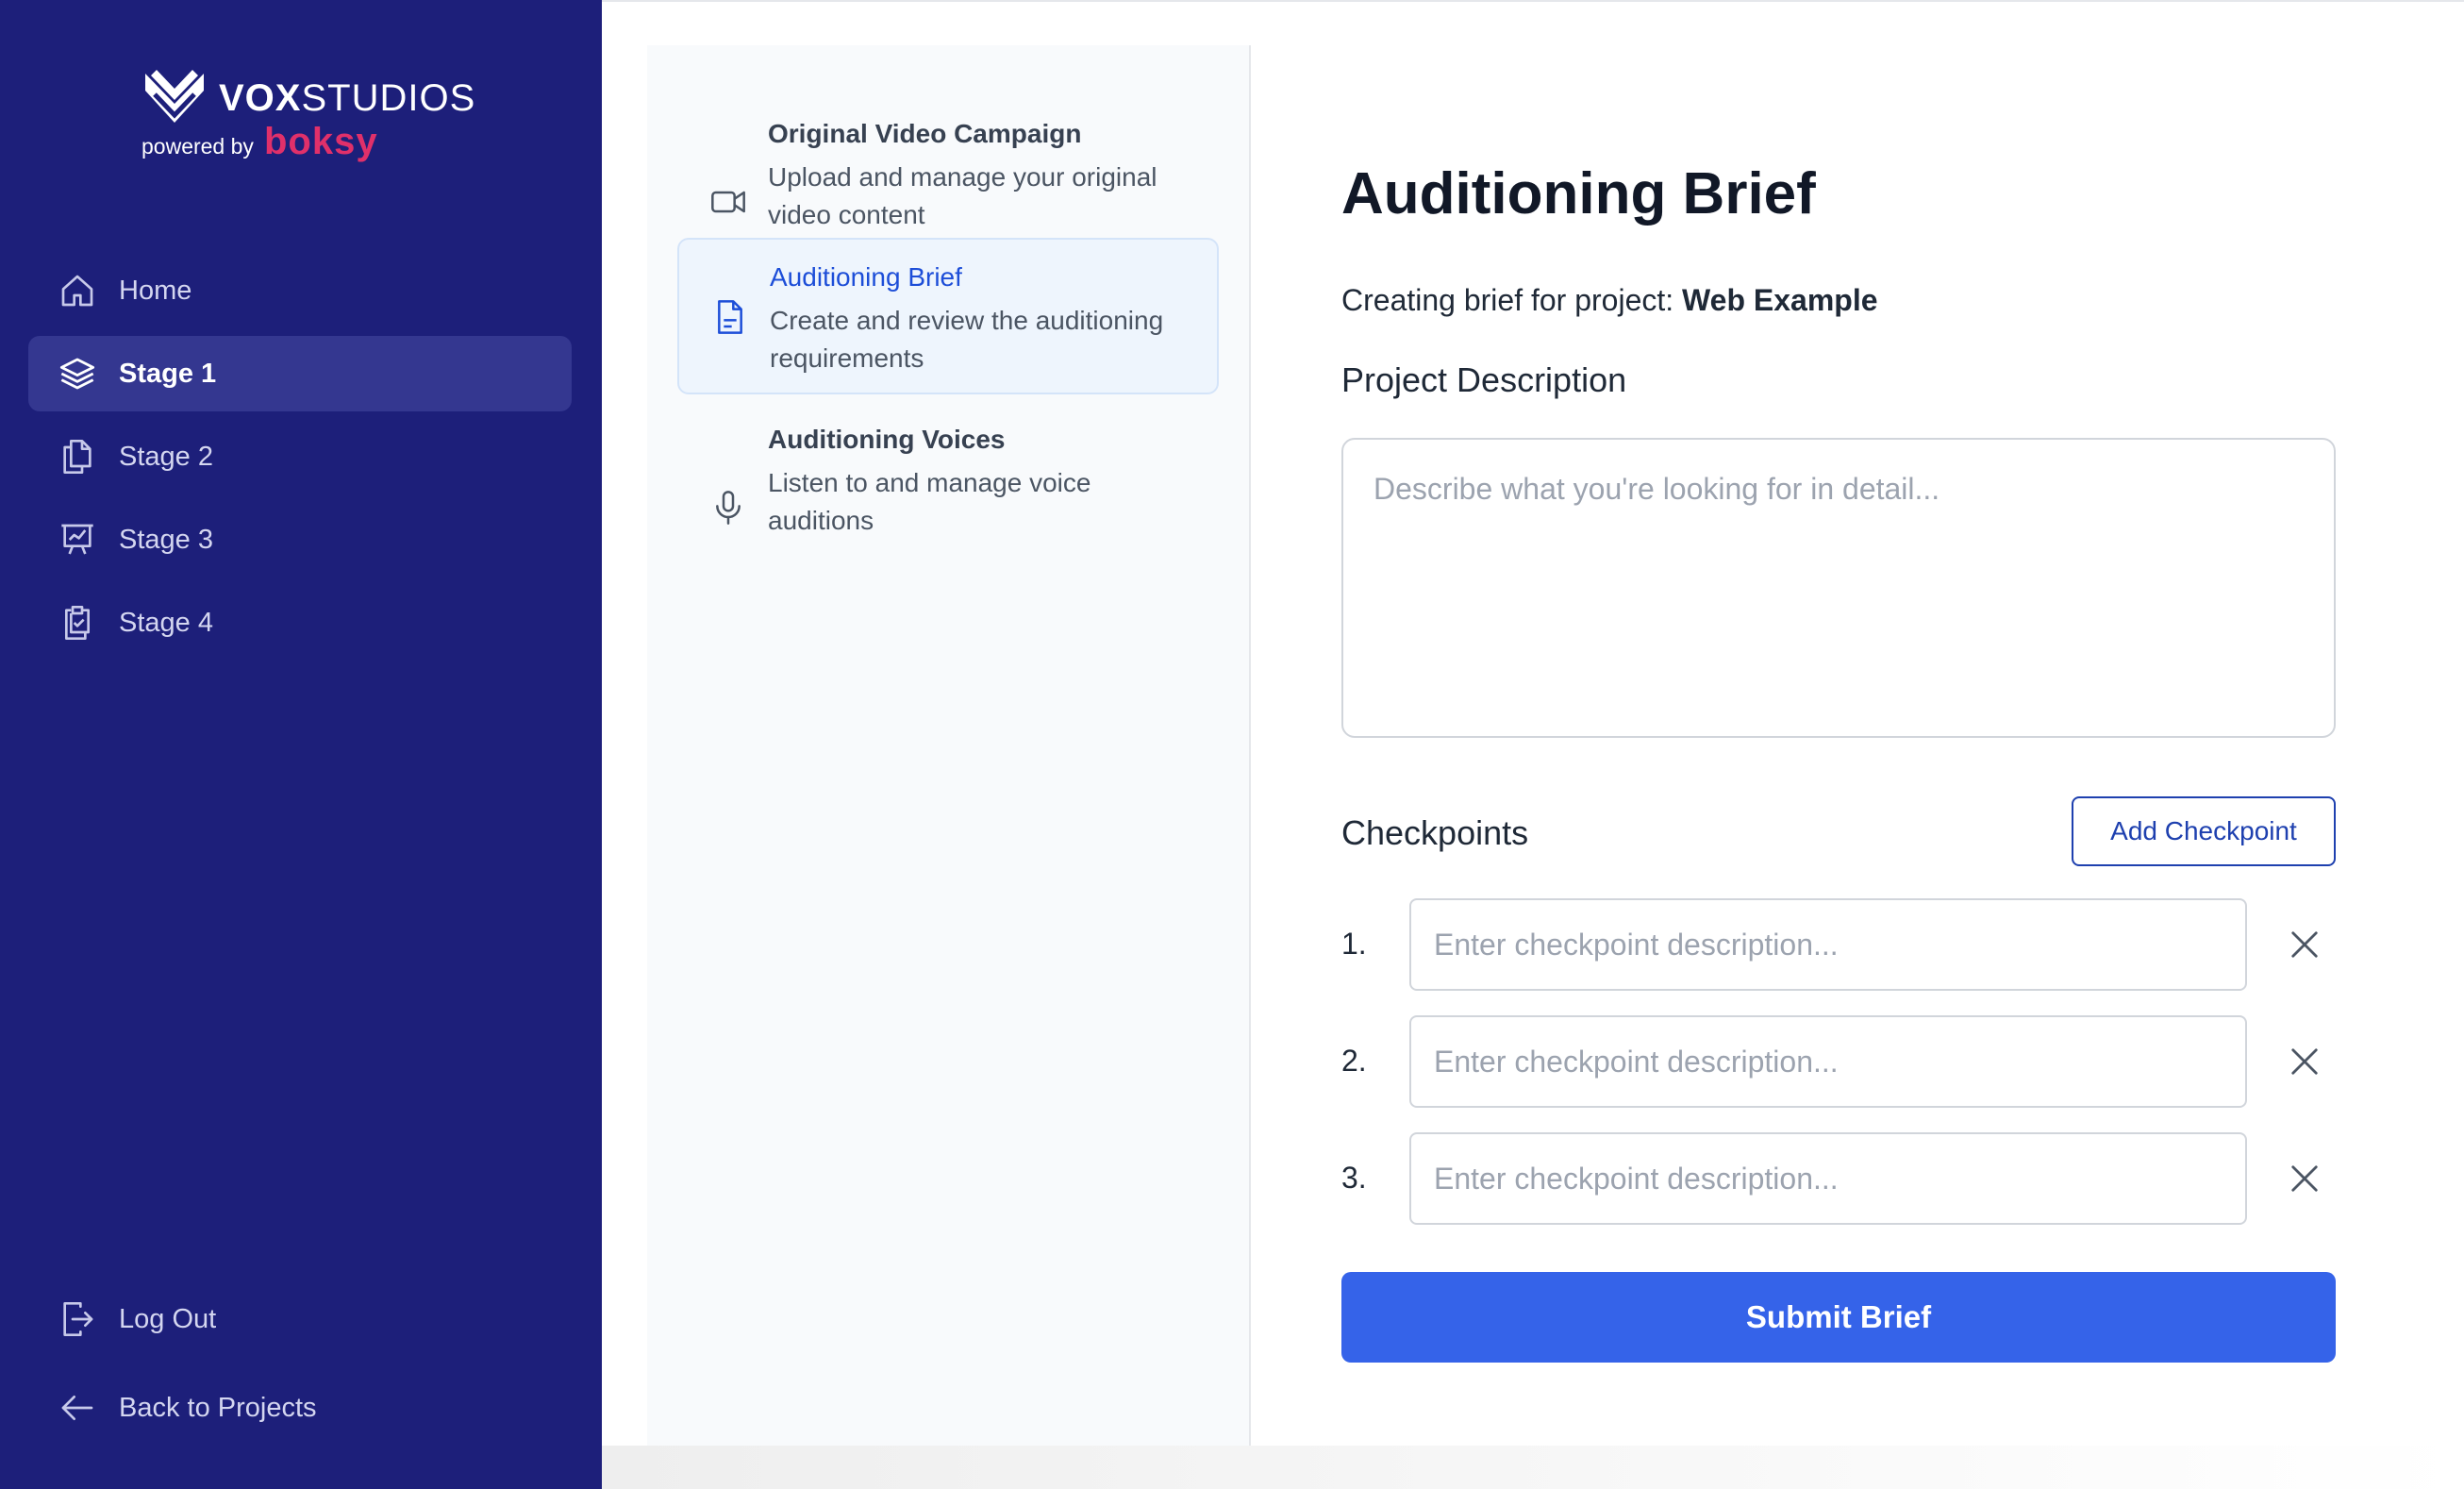 The height and width of the screenshot is (1489, 2464). Describe the element at coordinates (166, 456) in the screenshot. I see `sidebar-item-label: Stage 2` at that location.